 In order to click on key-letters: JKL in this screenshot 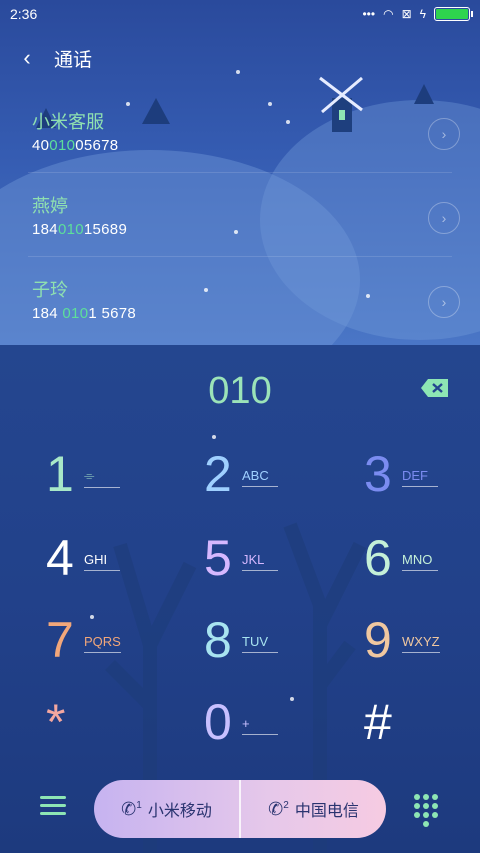, I will do `click(260, 561)`.